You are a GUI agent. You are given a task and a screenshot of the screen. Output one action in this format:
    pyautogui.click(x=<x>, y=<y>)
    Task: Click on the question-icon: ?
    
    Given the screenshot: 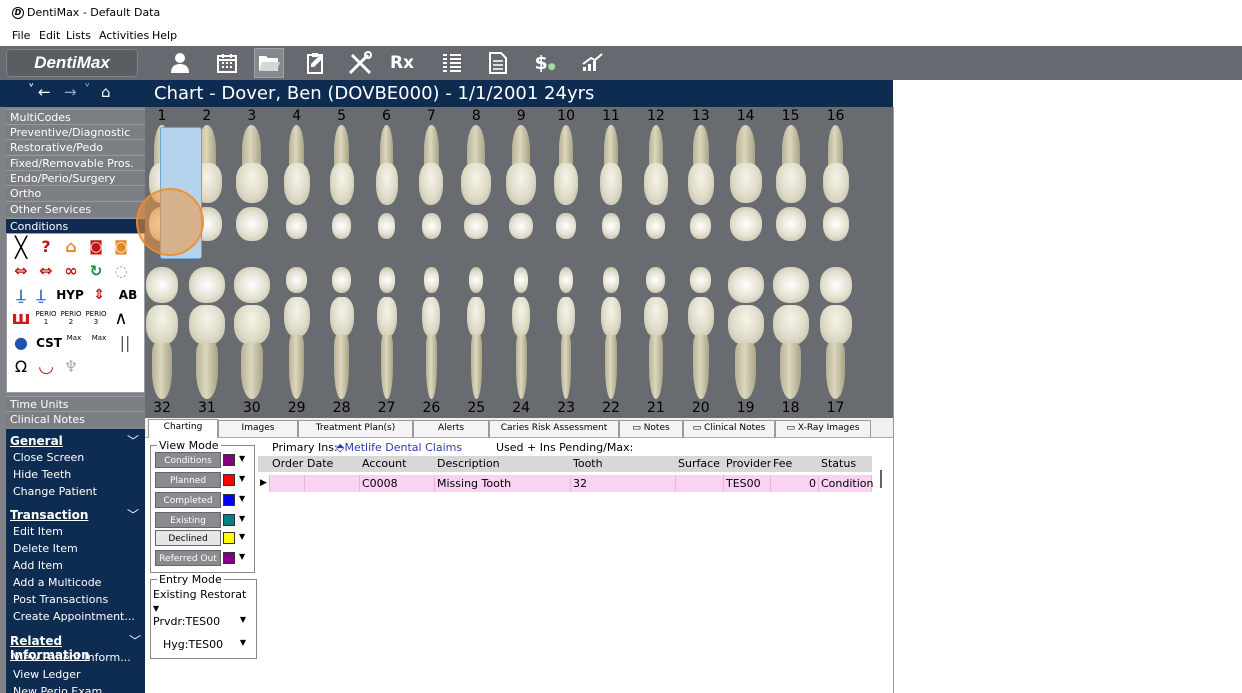 What is the action you would take?
    pyautogui.click(x=46, y=247)
    